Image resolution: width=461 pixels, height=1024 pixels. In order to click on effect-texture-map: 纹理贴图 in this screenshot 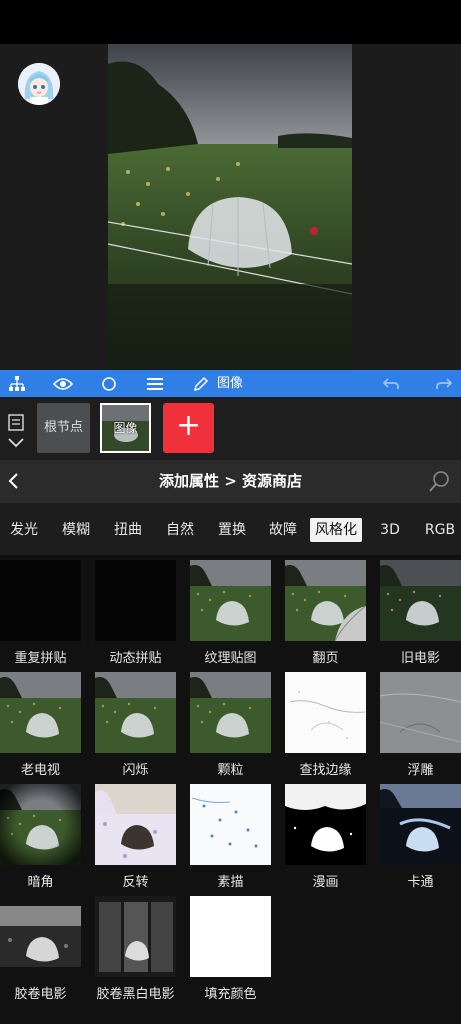, I will do `click(230, 614)`.